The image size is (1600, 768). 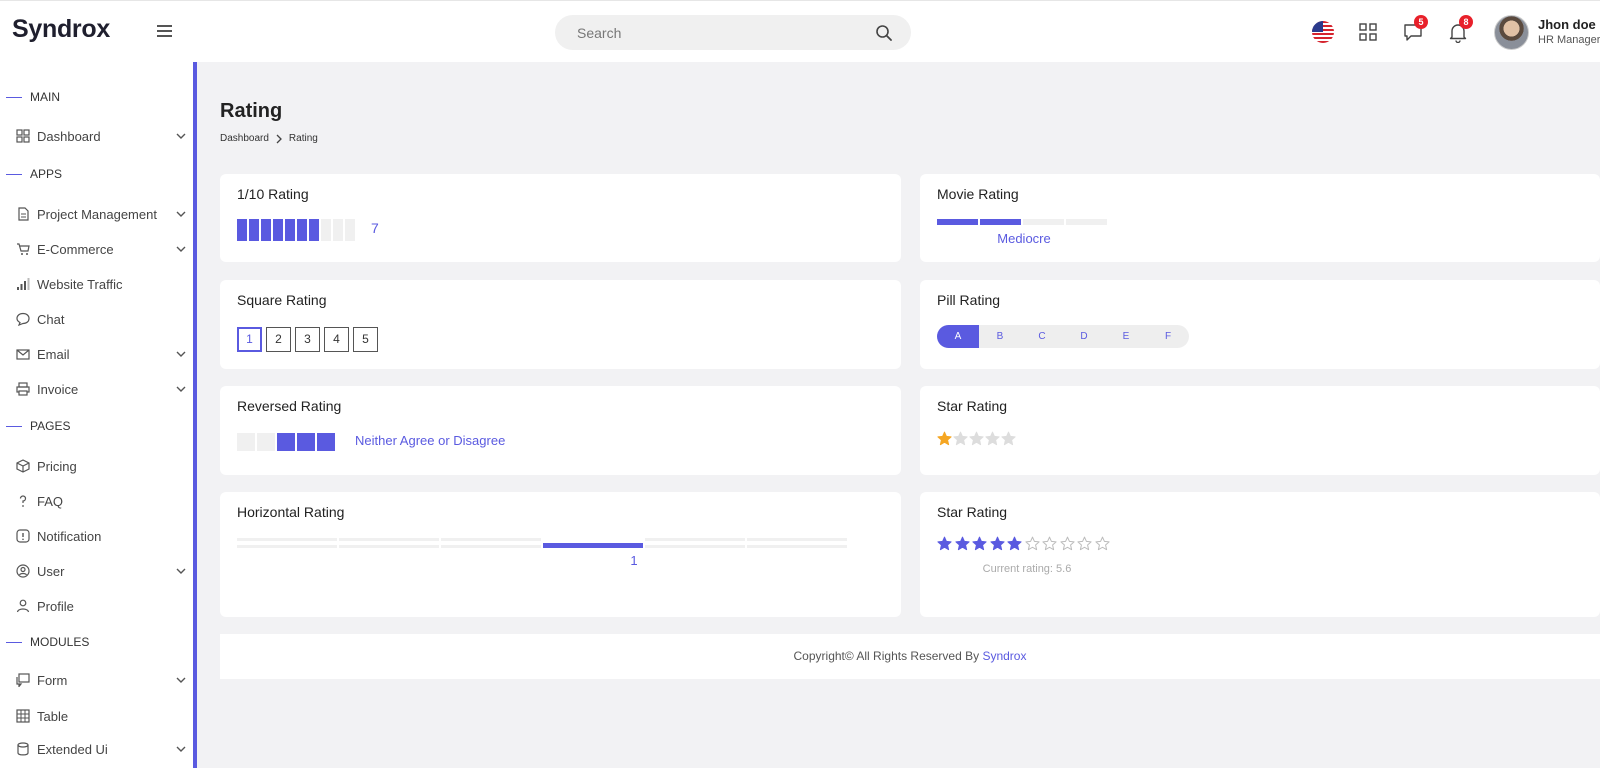 What do you see at coordinates (1168, 336) in the screenshot?
I see `pill-rating-option-f: F` at bounding box center [1168, 336].